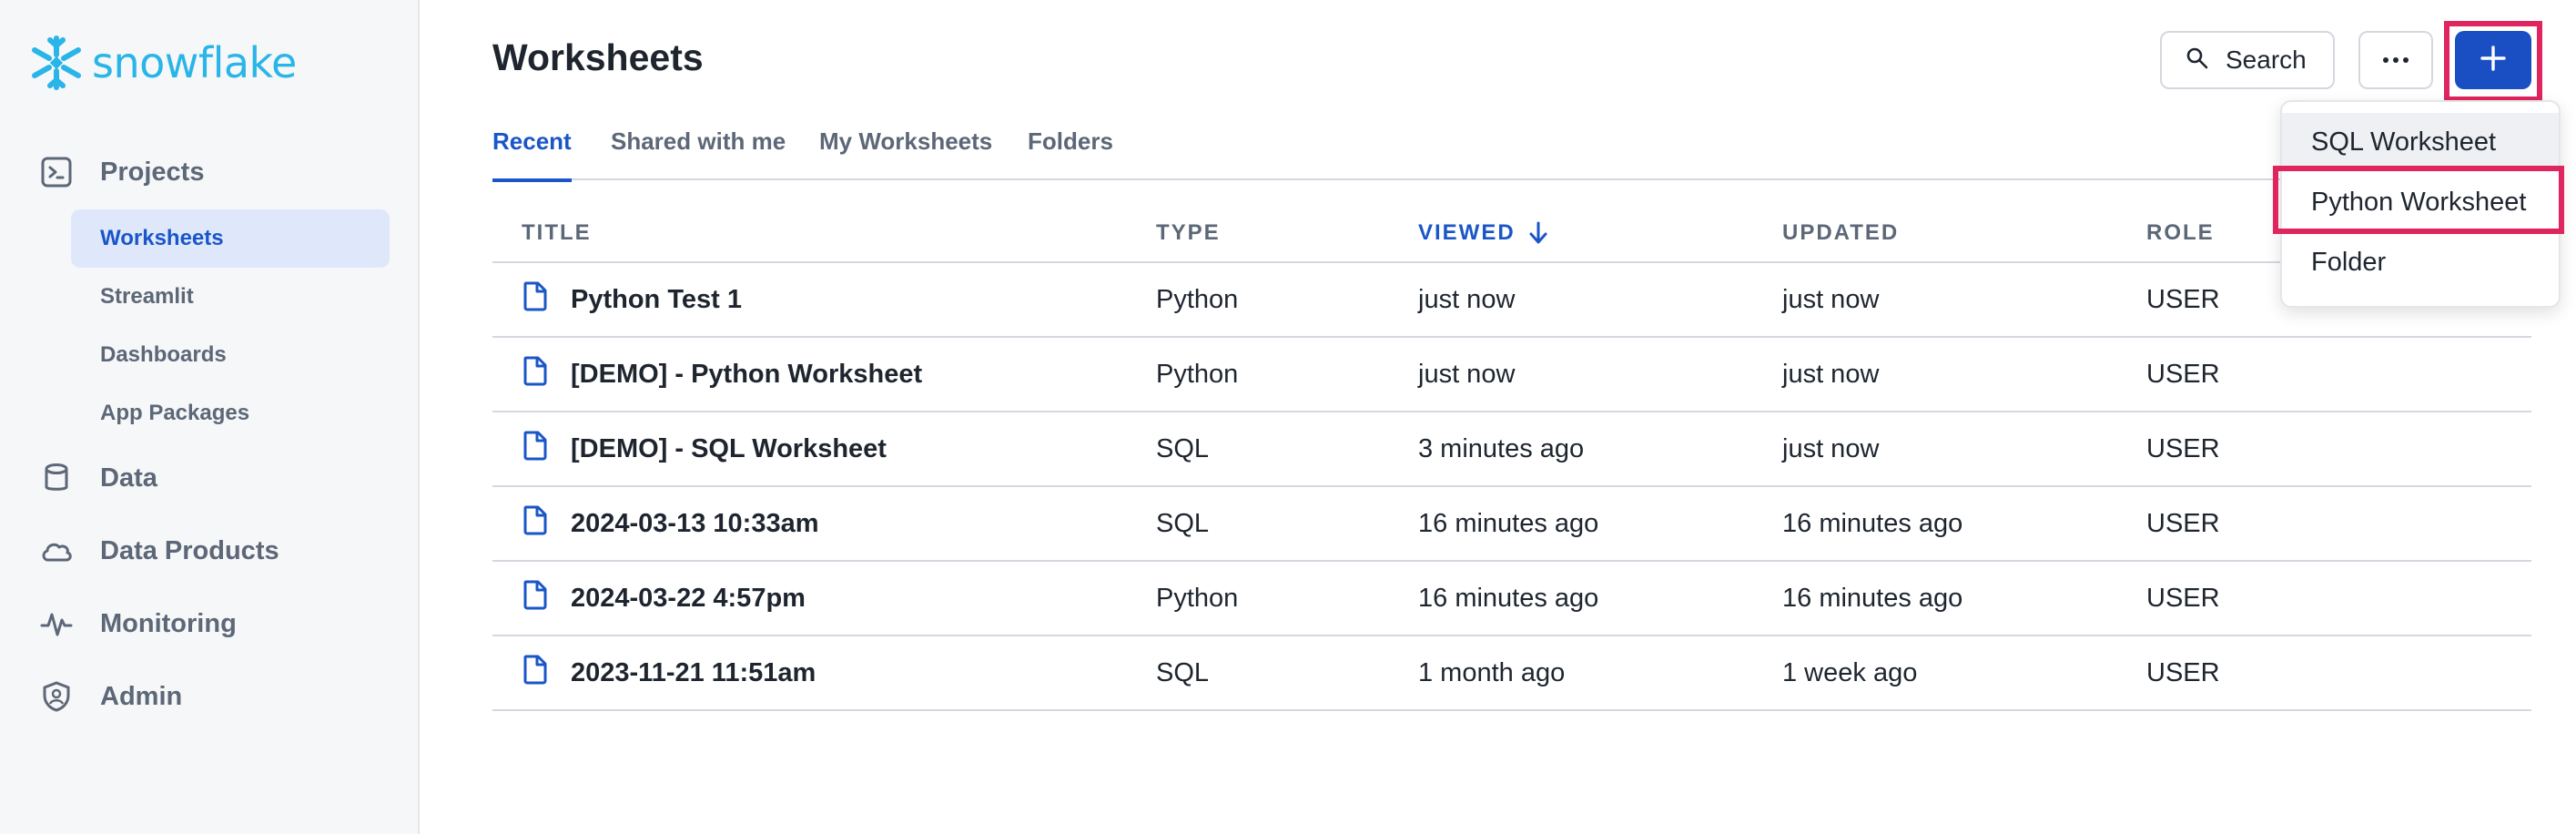 Image resolution: width=2576 pixels, height=834 pixels. I want to click on sidebar-item-label: Data, so click(128, 478).